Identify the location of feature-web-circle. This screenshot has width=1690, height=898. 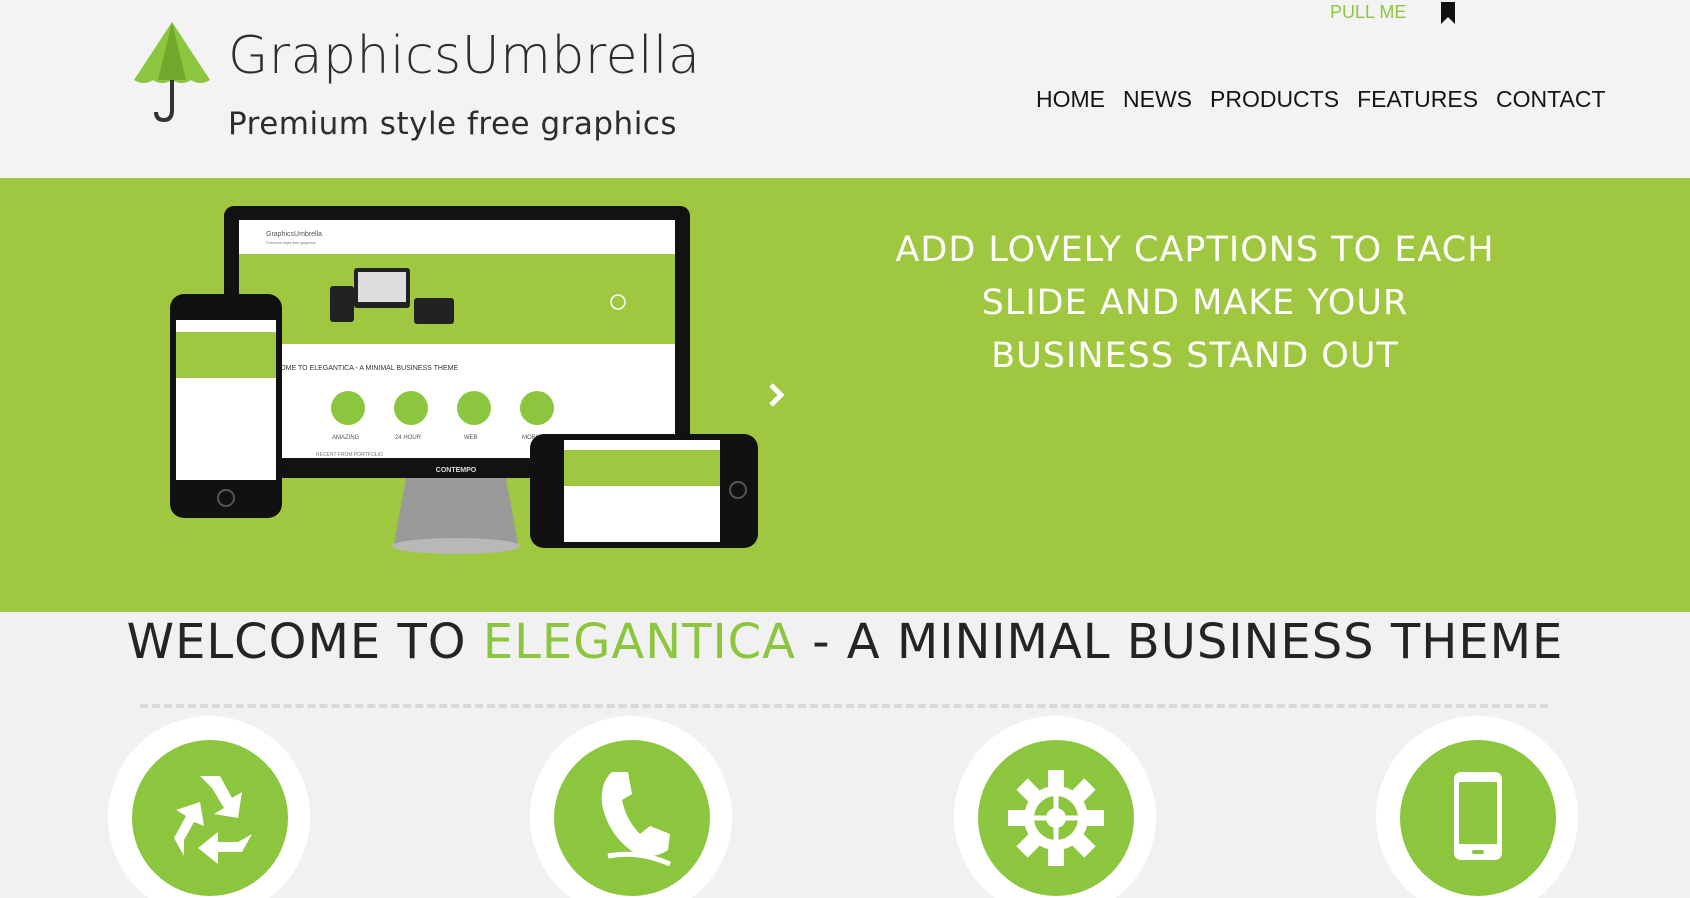
(1056, 818).